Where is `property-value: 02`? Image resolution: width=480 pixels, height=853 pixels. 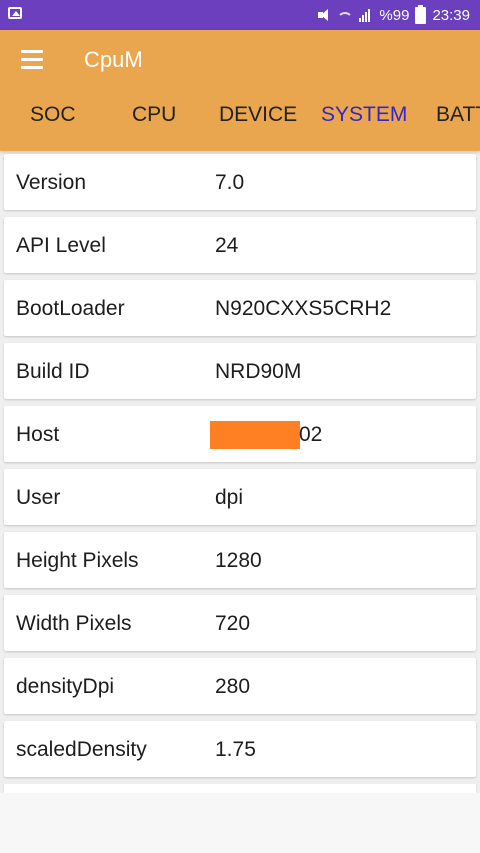
property-value: 02 is located at coordinates (311, 434).